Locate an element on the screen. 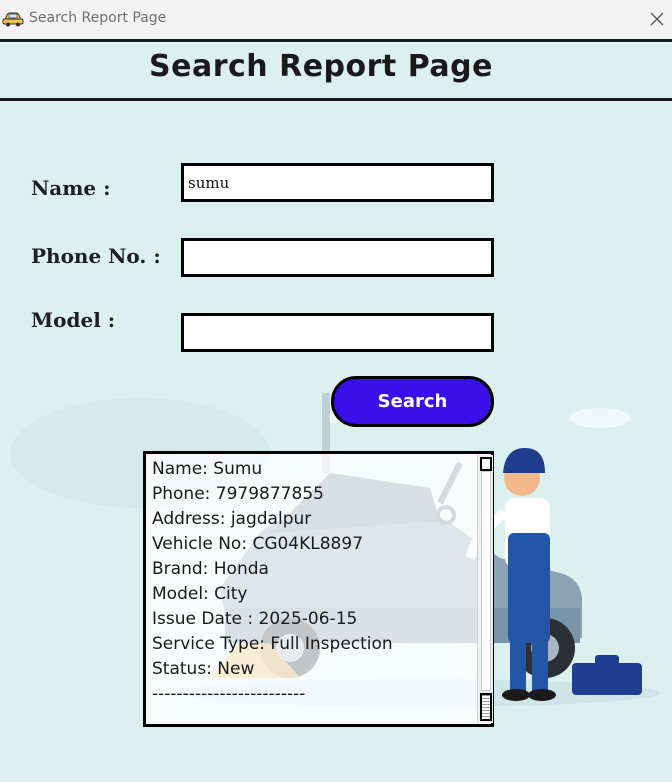 Image resolution: width=672 pixels, height=782 pixels. close-icon is located at coordinates (657, 19).